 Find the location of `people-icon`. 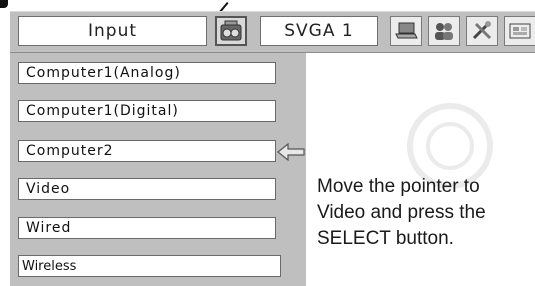

people-icon is located at coordinates (444, 31).